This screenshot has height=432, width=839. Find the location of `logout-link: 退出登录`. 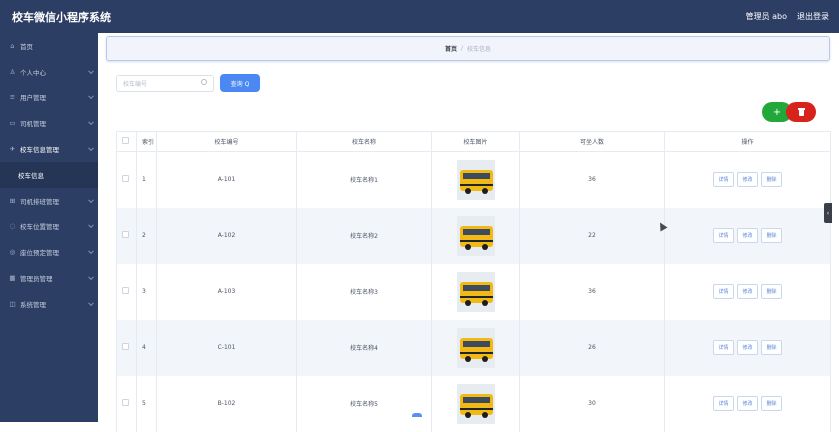

logout-link: 退出登录 is located at coordinates (813, 16).